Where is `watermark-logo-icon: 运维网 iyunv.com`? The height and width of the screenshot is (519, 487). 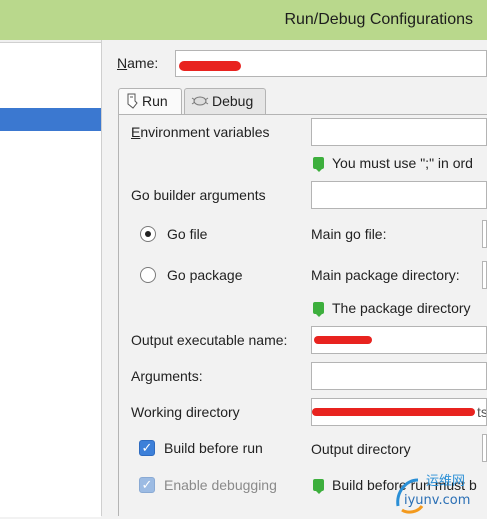 watermark-logo-icon: 运维网 iyunv.com is located at coordinates (433, 494).